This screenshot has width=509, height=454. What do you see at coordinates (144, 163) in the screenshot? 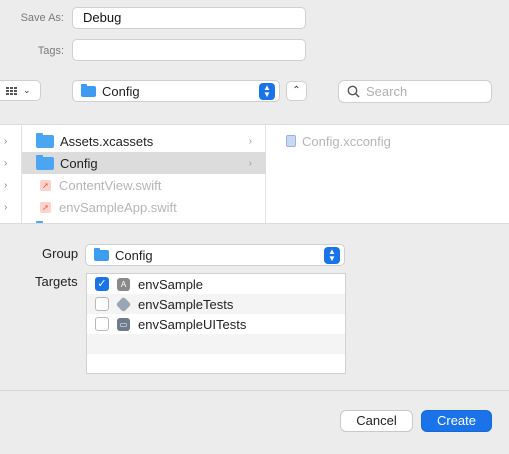
I see `browser-item-config: Config ›` at bounding box center [144, 163].